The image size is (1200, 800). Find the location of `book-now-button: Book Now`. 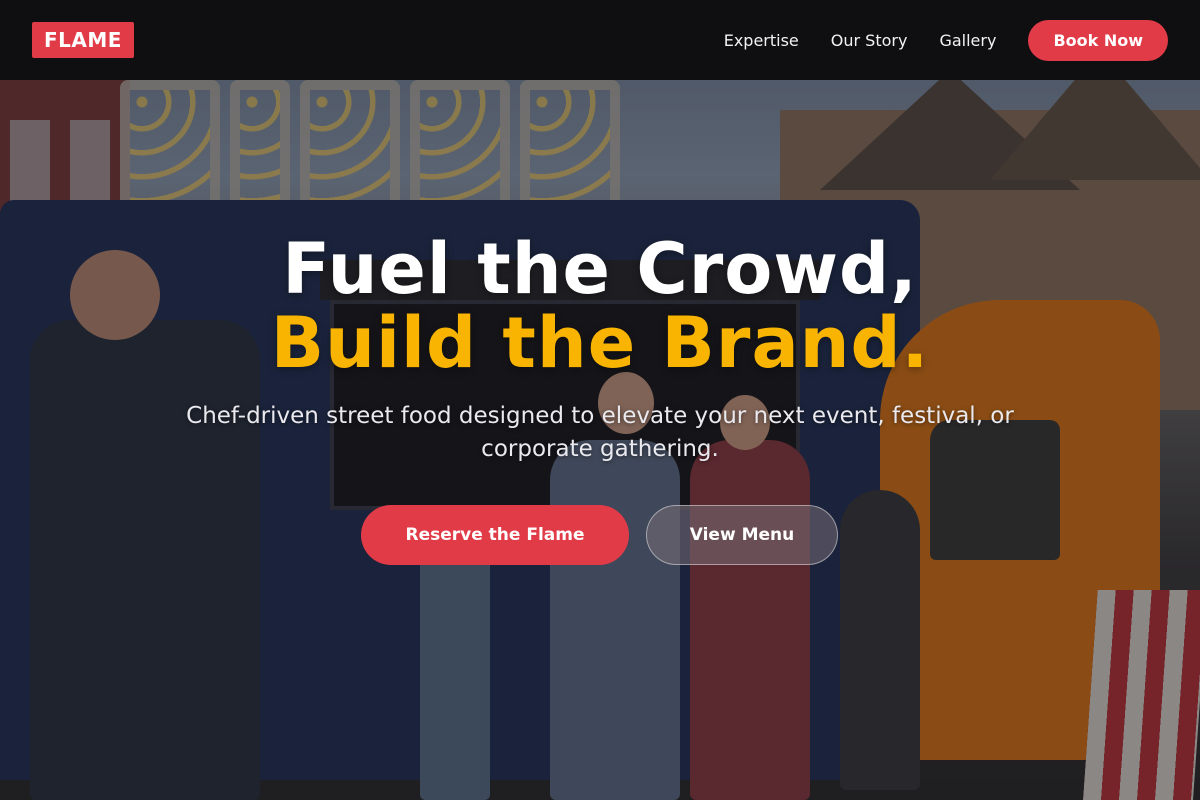

book-now-button: Book Now is located at coordinates (1098, 40).